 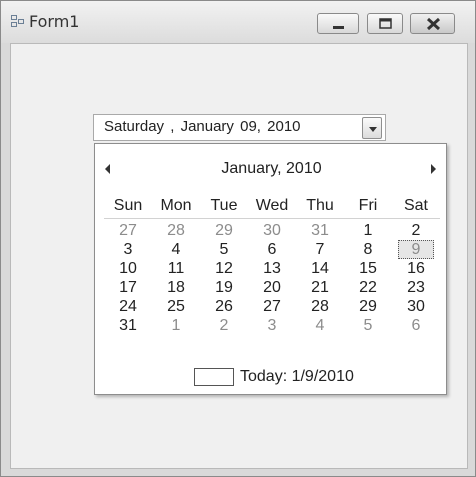 I want to click on day-cell: 24, so click(x=128, y=306).